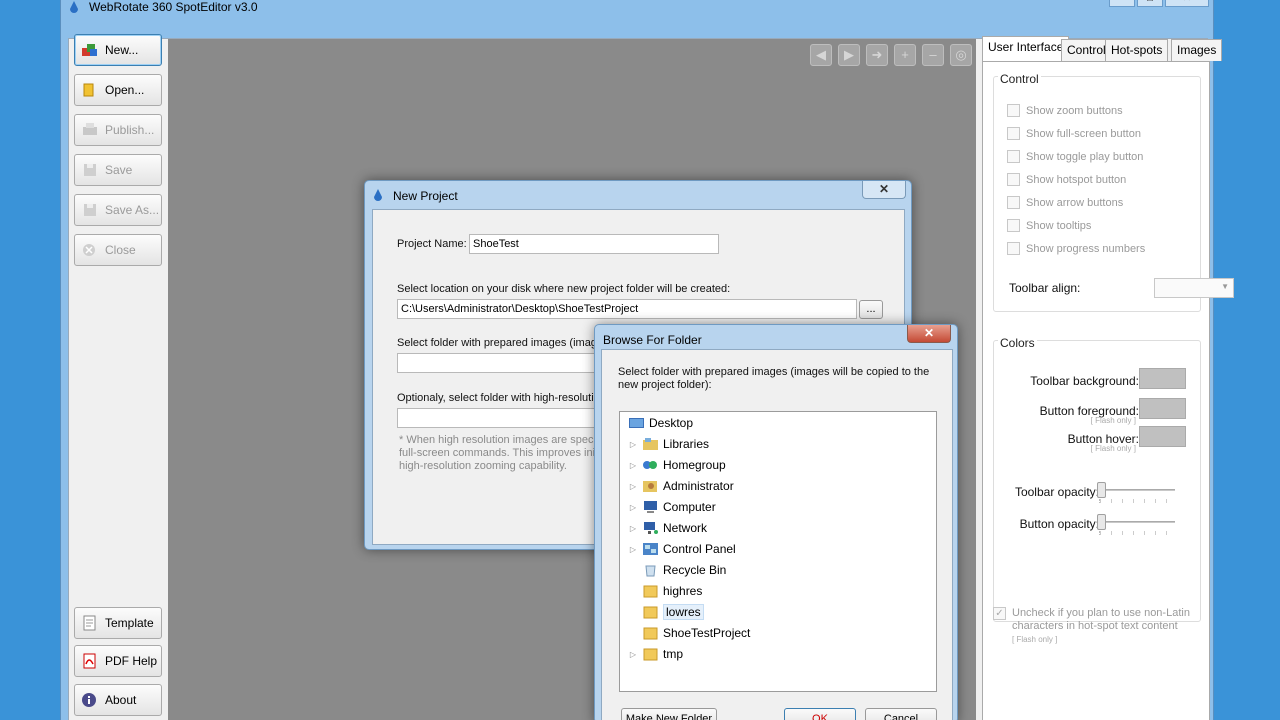 The height and width of the screenshot is (720, 1280). I want to click on tree-item-desktop: Desktop, so click(660, 423).